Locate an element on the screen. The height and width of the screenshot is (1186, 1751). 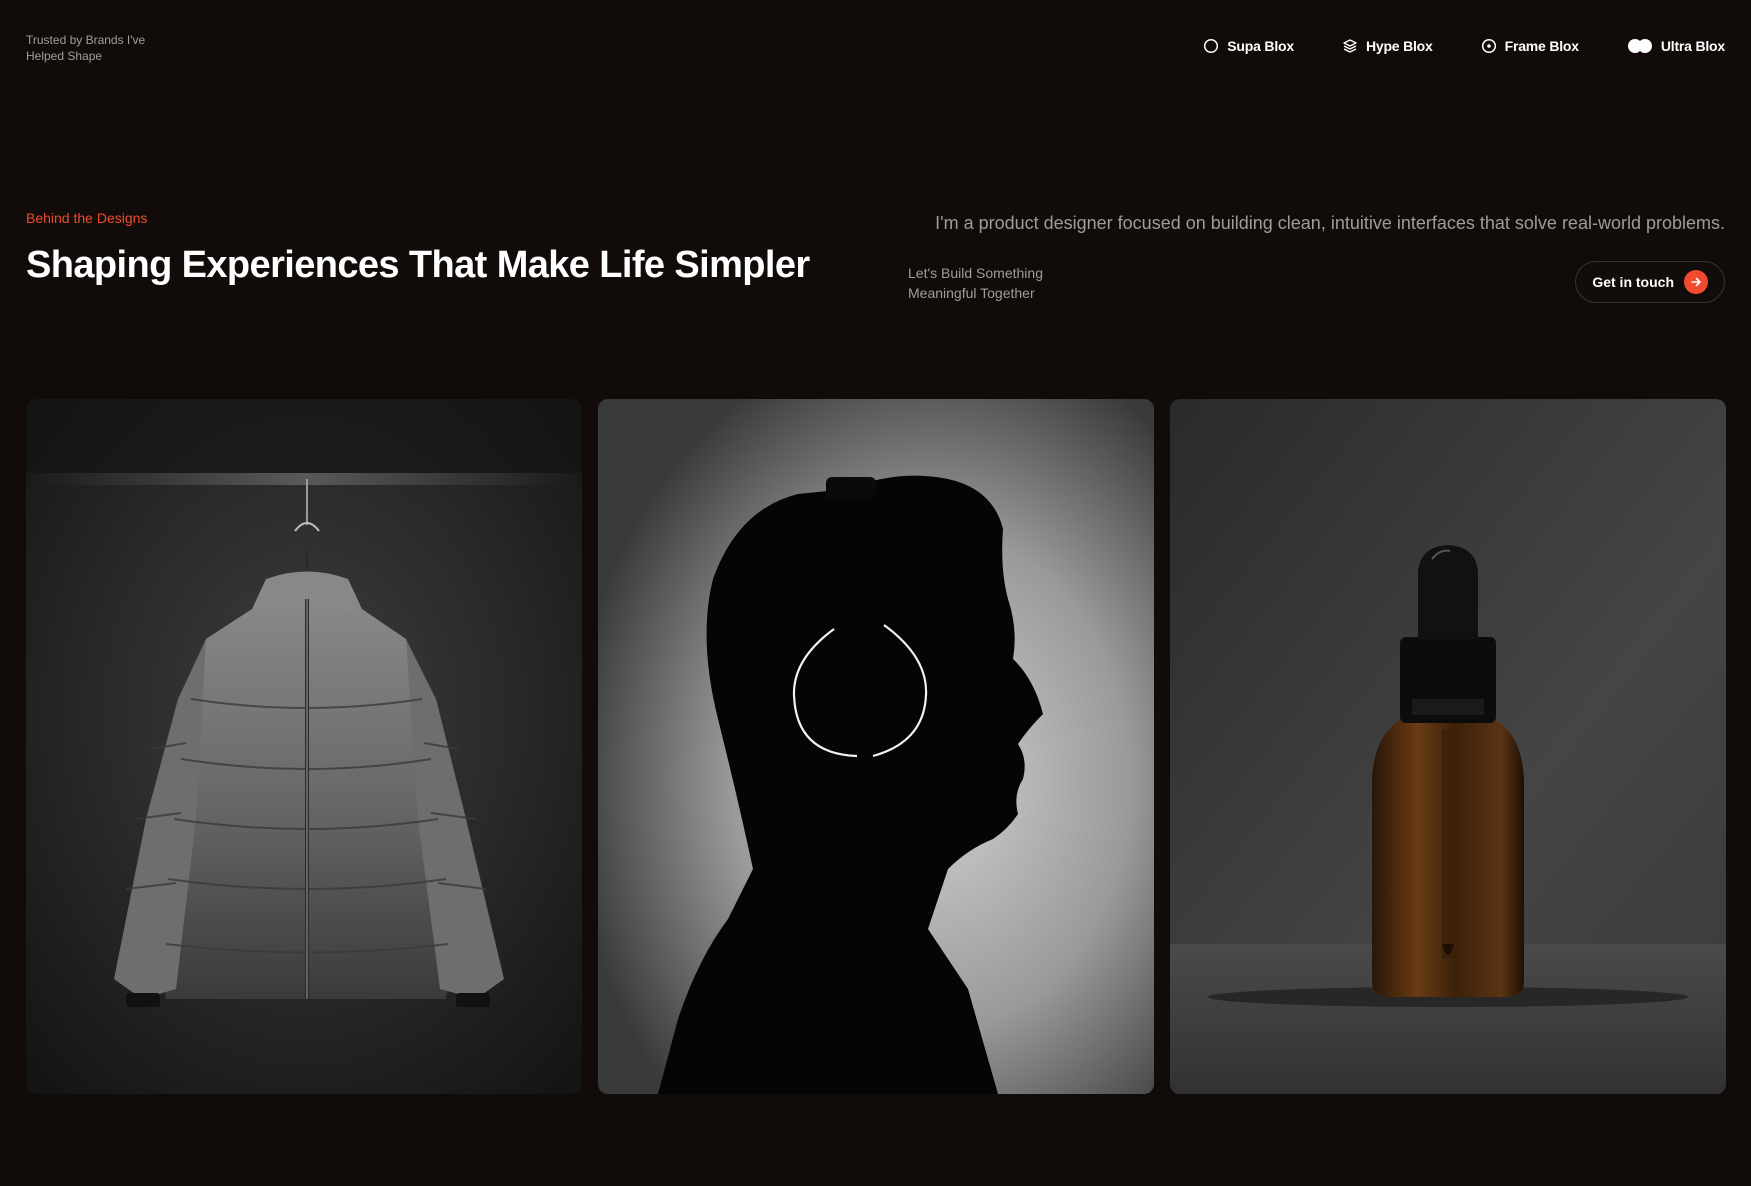
trusted-by-text: Trusted by Brands I've Helped Shape is located at coordinates (86, 48).